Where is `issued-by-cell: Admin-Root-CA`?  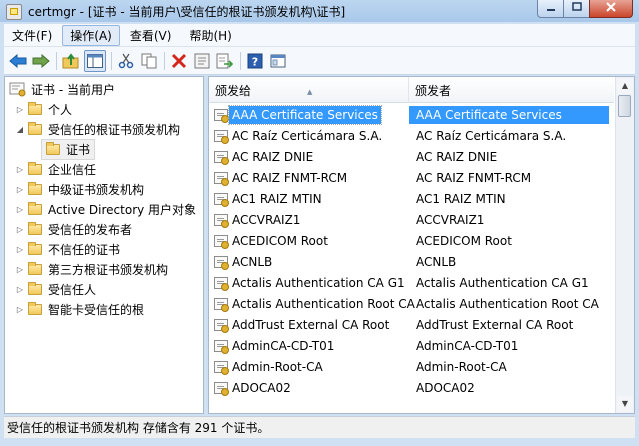
issued-by-cell: Admin-Root-CA is located at coordinates (461, 367).